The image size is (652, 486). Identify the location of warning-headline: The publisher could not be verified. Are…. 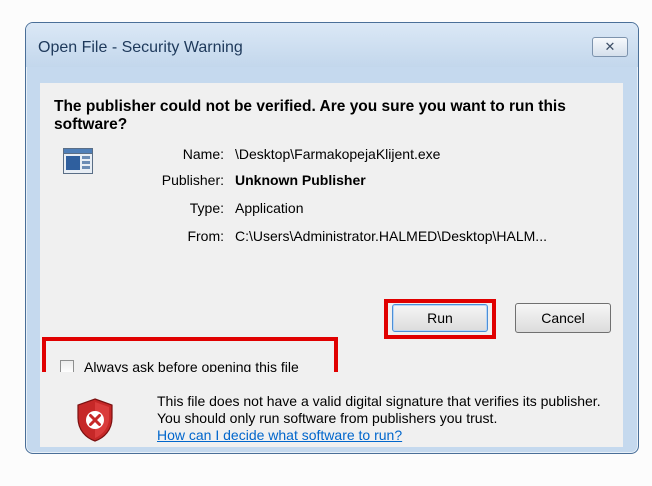
(310, 115).